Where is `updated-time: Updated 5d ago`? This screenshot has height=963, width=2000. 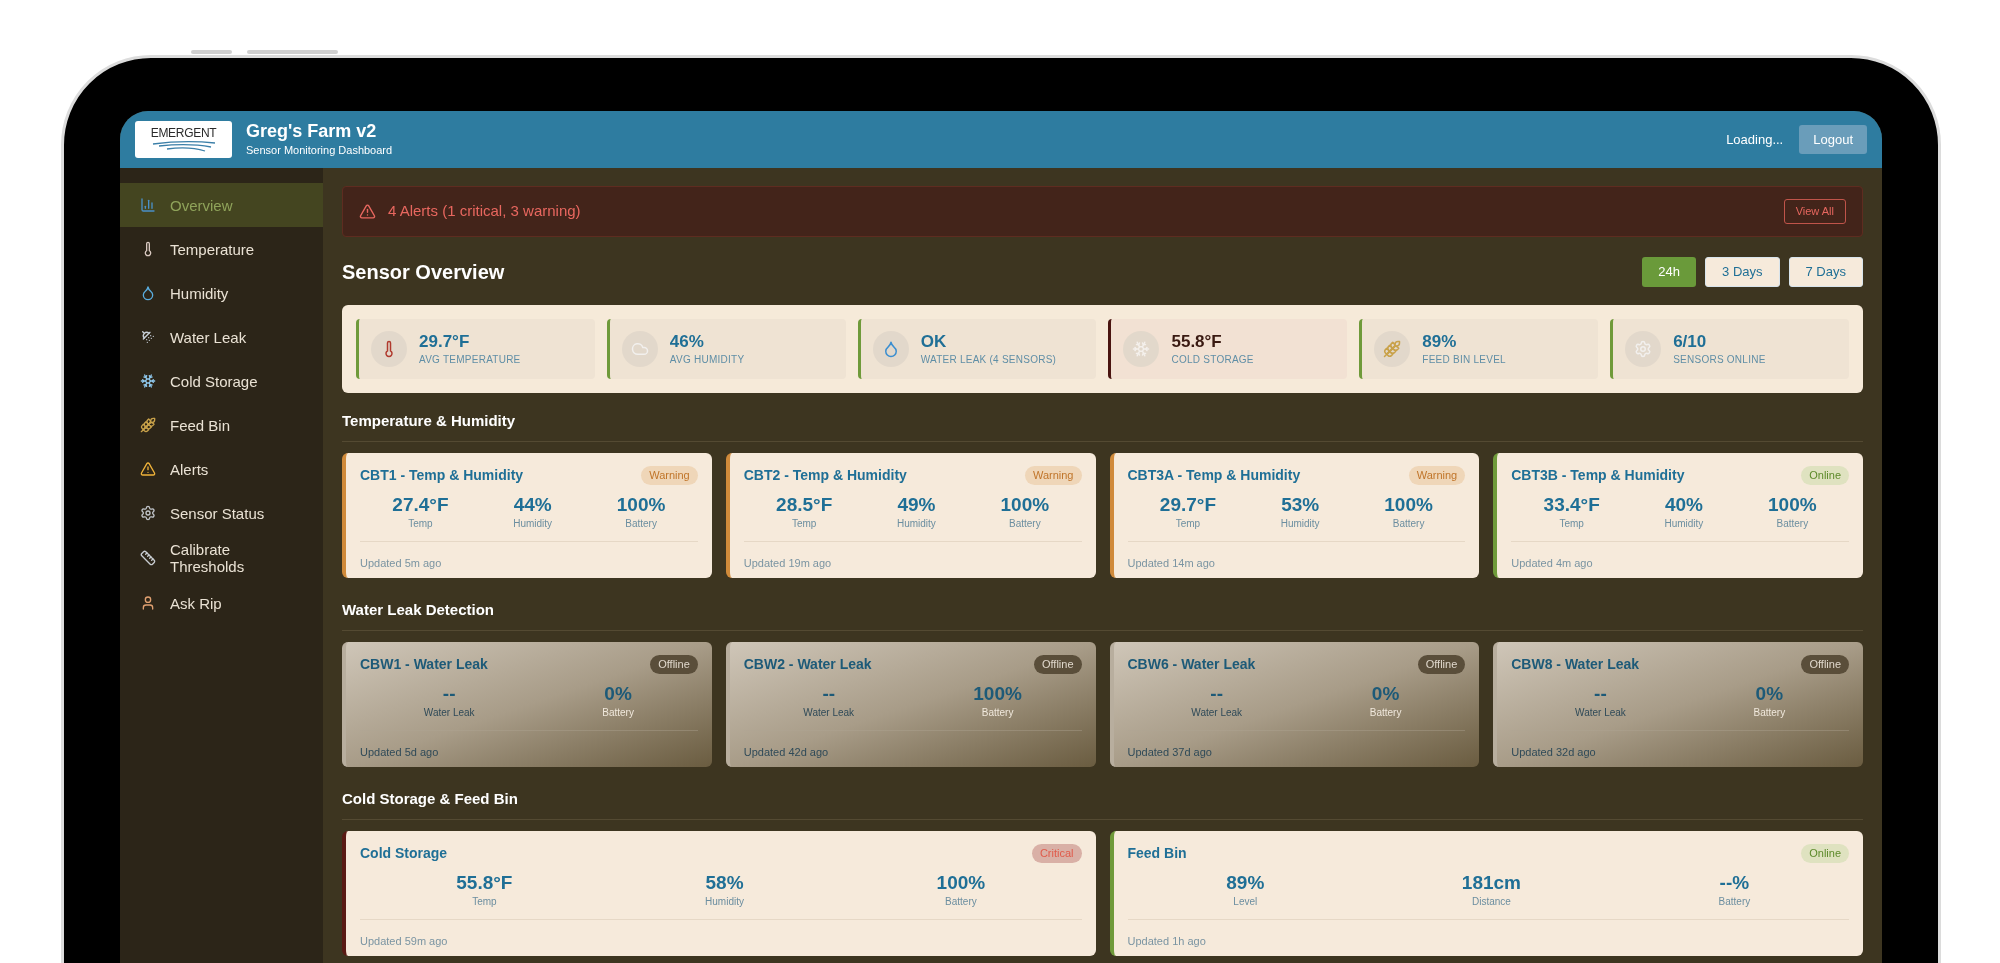
updated-time: Updated 5d ago is located at coordinates (399, 752).